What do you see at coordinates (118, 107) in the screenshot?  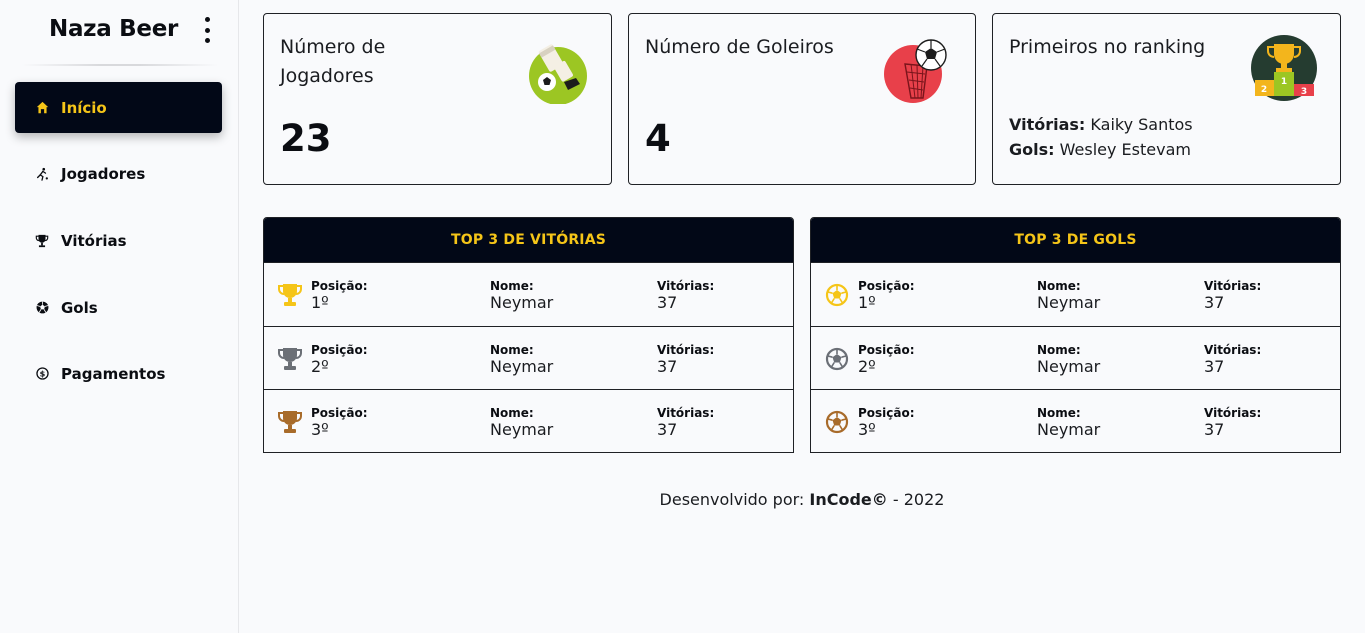 I see `sidebar-item-inicio: Início` at bounding box center [118, 107].